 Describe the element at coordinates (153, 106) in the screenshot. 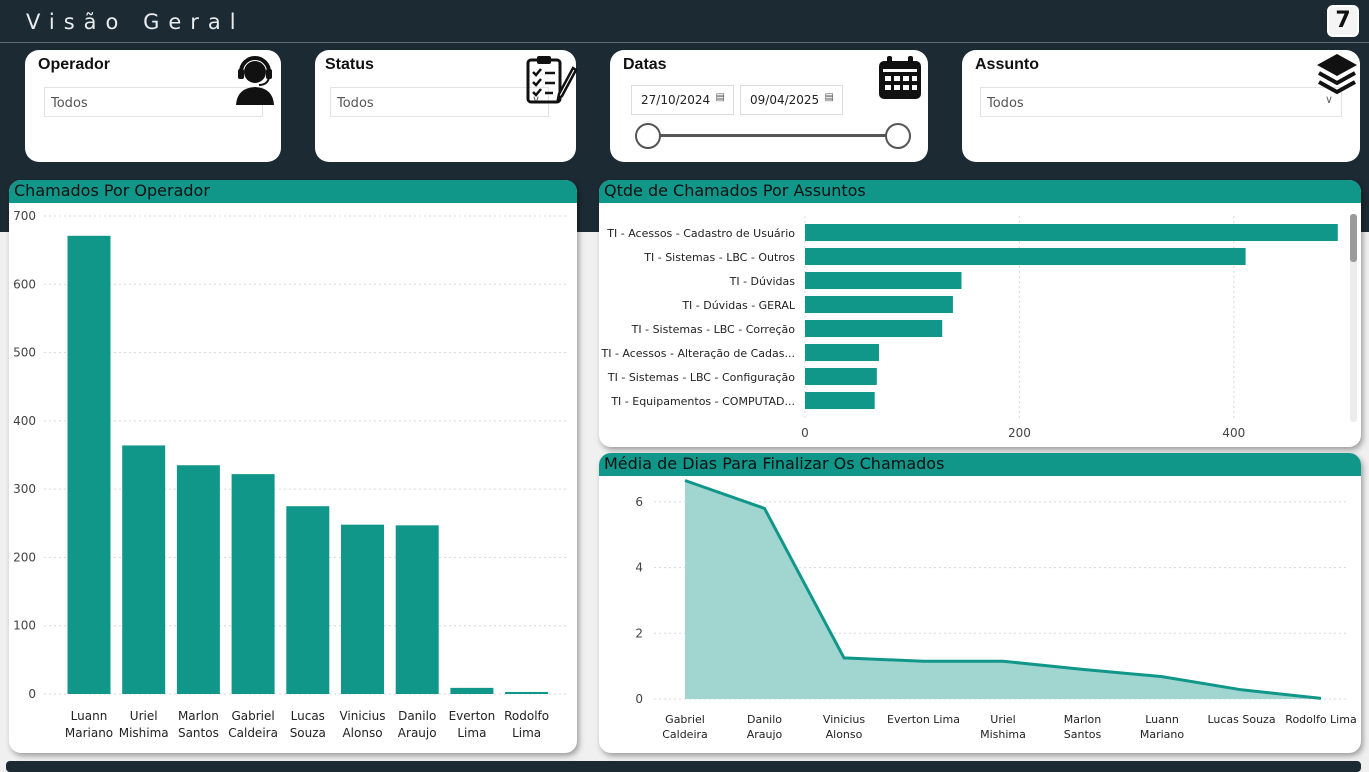

I see `filter-card-operador: Operador Todos ∨` at that location.